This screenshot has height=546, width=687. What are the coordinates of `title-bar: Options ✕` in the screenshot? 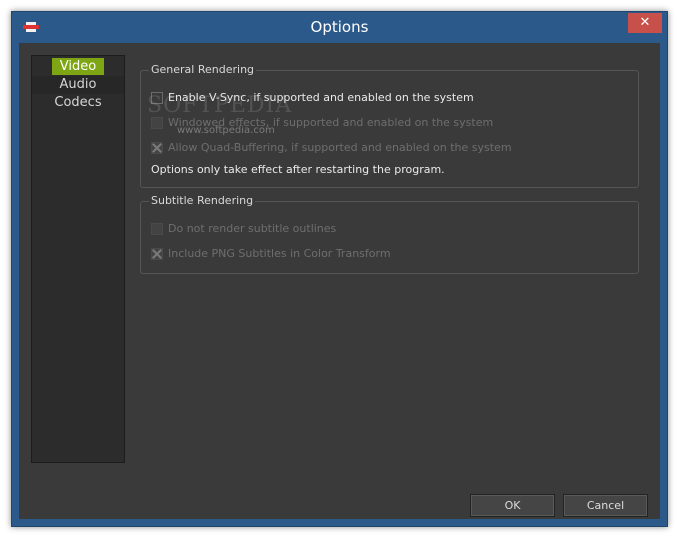 It's located at (339, 27).